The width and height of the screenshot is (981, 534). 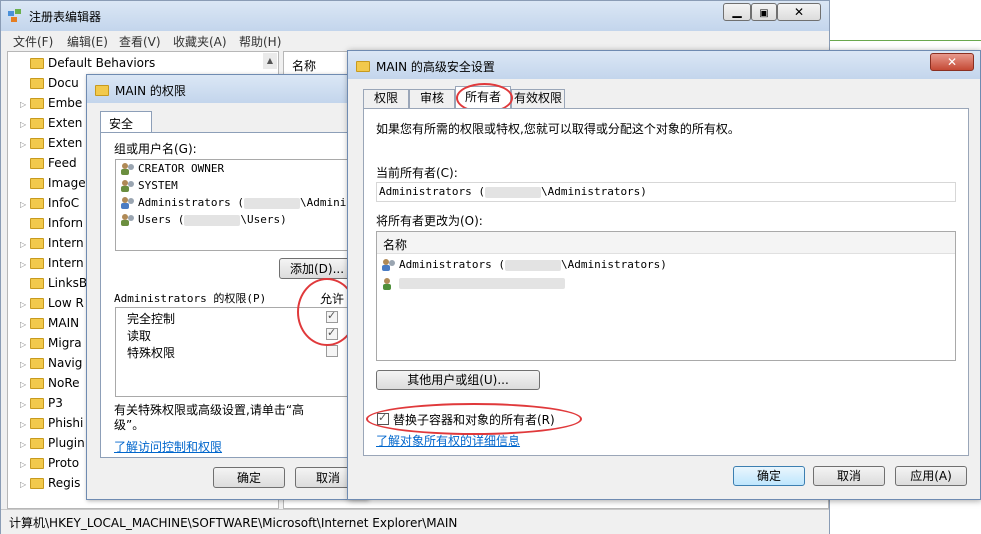 What do you see at coordinates (952, 62) in the screenshot?
I see `adv-close-button: ✕` at bounding box center [952, 62].